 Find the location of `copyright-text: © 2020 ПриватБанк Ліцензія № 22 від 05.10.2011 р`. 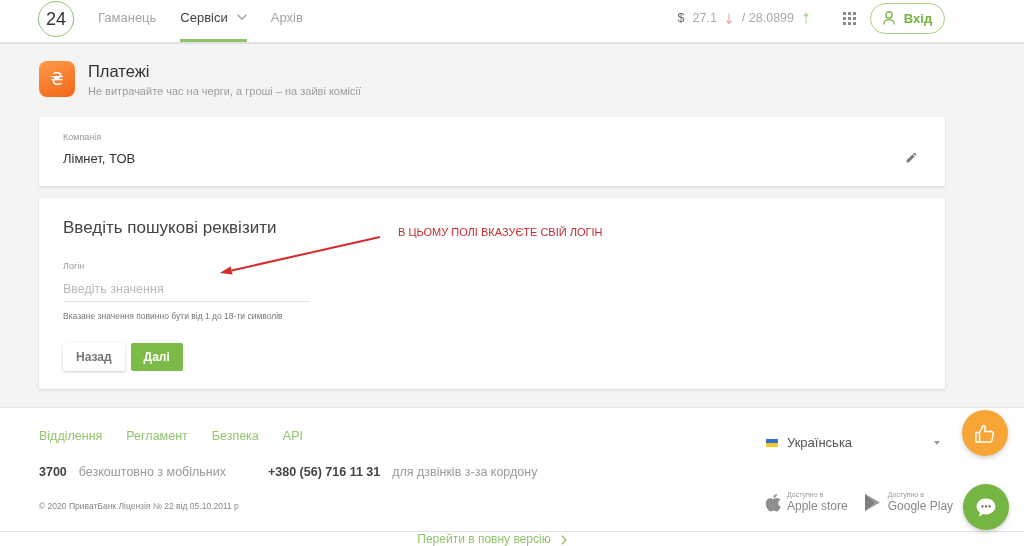

copyright-text: © 2020 ПриватБанк Ліцензія № 22 від 05.10.2011 р is located at coordinates (139, 506).